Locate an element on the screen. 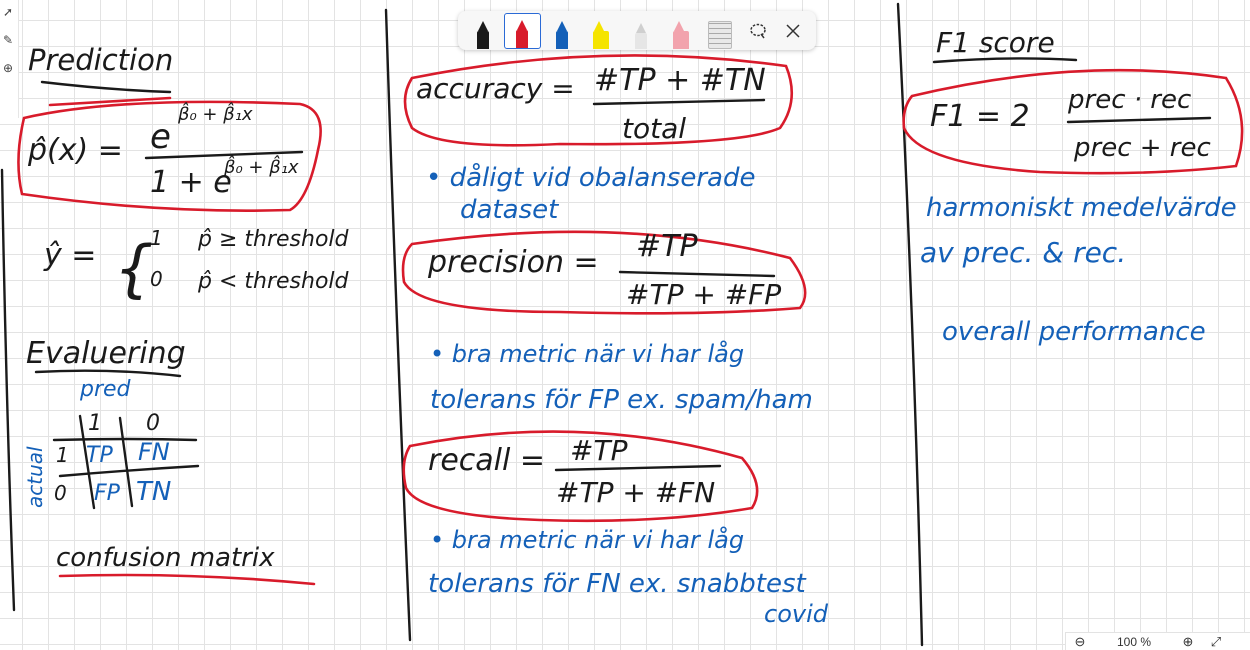  note3-line3: covid is located at coordinates (796, 614).